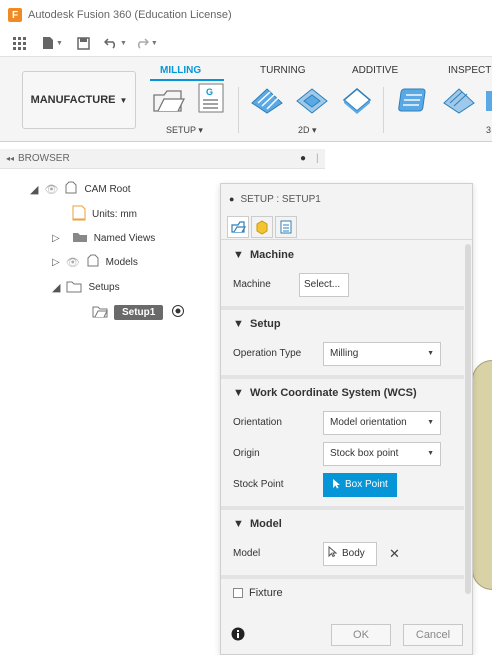  Describe the element at coordinates (123, 100) in the screenshot. I see `chevron-down-icon: ▼` at that location.